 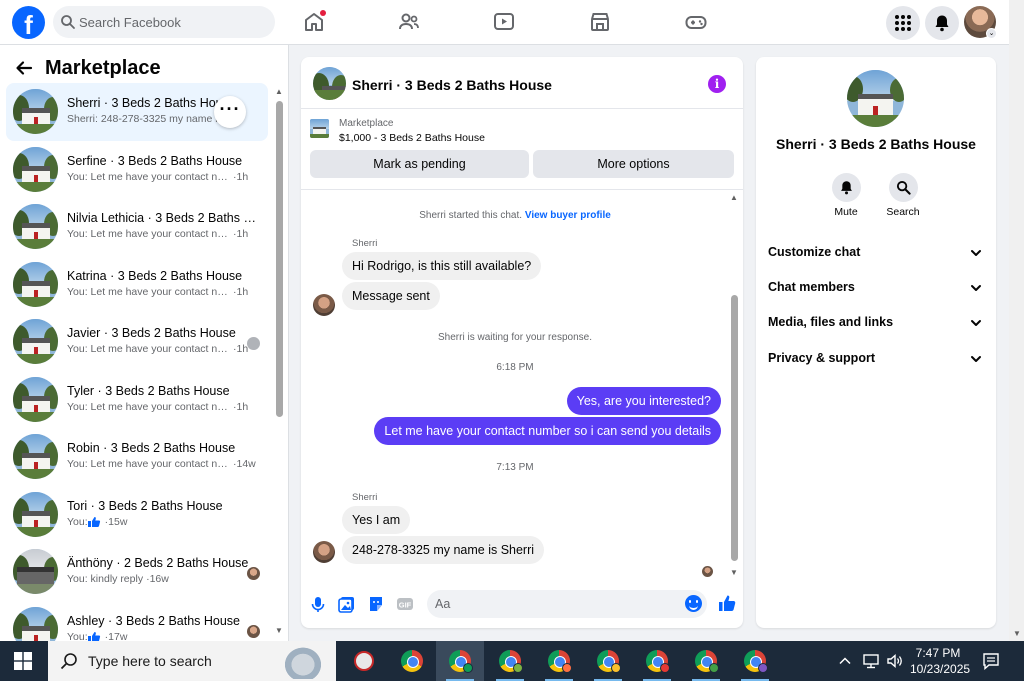 What do you see at coordinates (1016, 320) in the screenshot?
I see `window-scrollbar: ▼` at bounding box center [1016, 320].